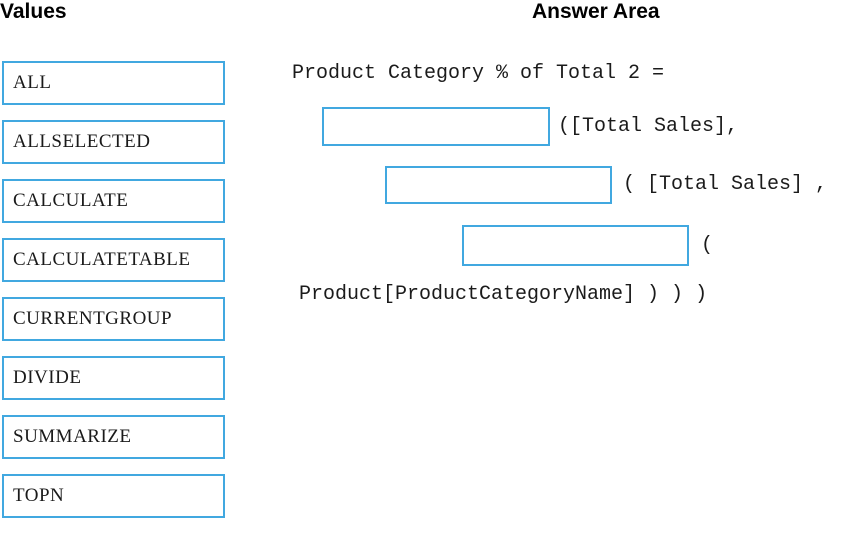 This screenshot has width=867, height=533. I want to click on value-chip-label: DIVIDE, so click(47, 377).